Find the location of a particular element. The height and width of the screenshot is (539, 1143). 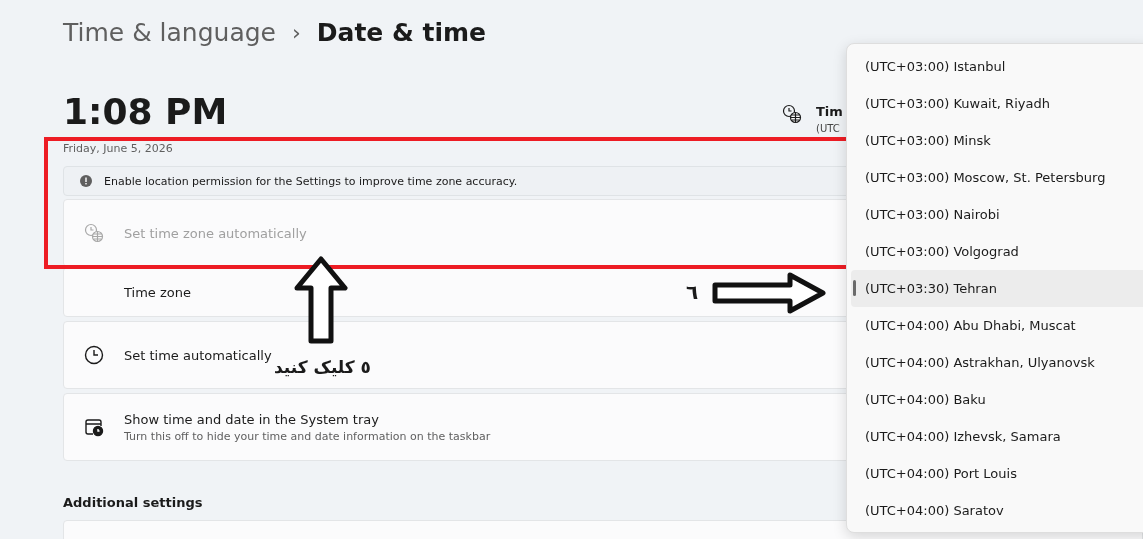

info-text: Enable location permission for the Settings to improve time zone accuracy. is located at coordinates (311, 181).